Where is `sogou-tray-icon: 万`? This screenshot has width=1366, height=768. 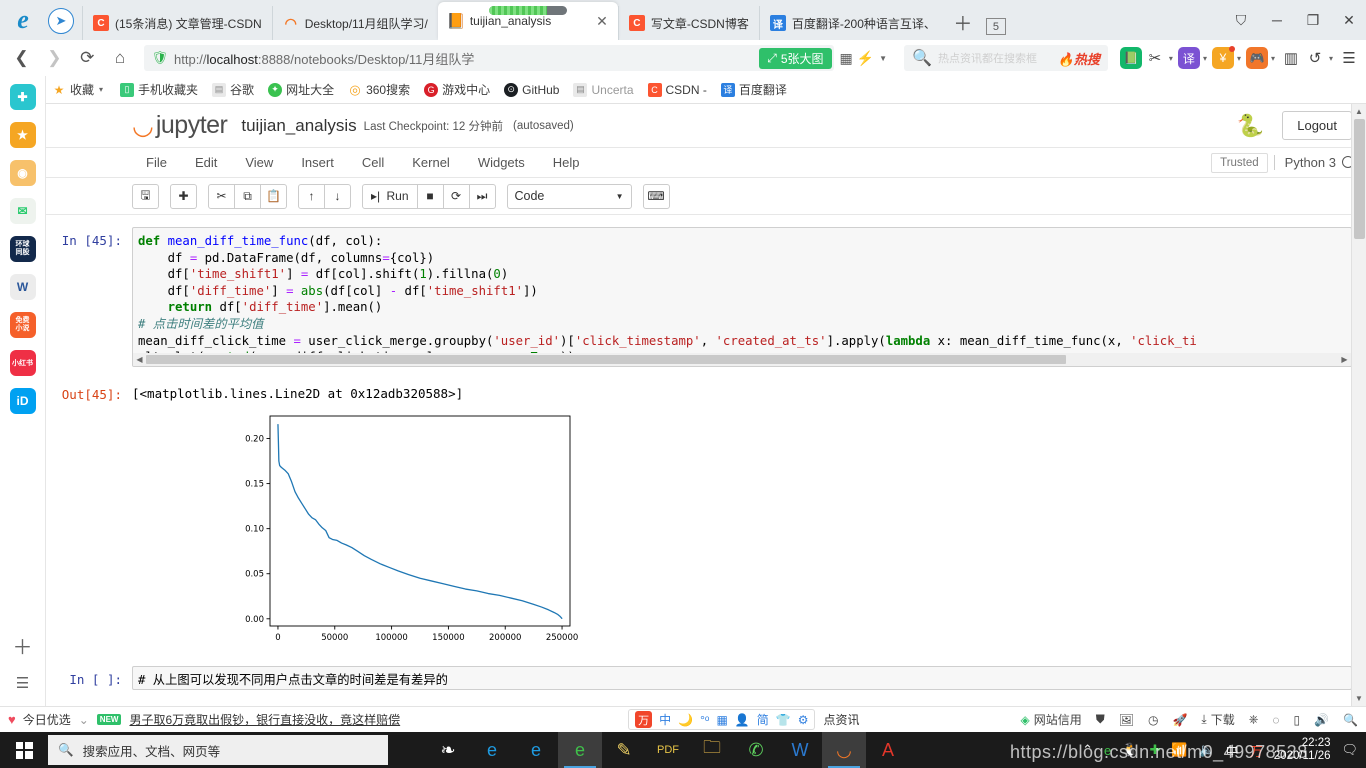 sogou-tray-icon: 万 is located at coordinates (1256, 750).